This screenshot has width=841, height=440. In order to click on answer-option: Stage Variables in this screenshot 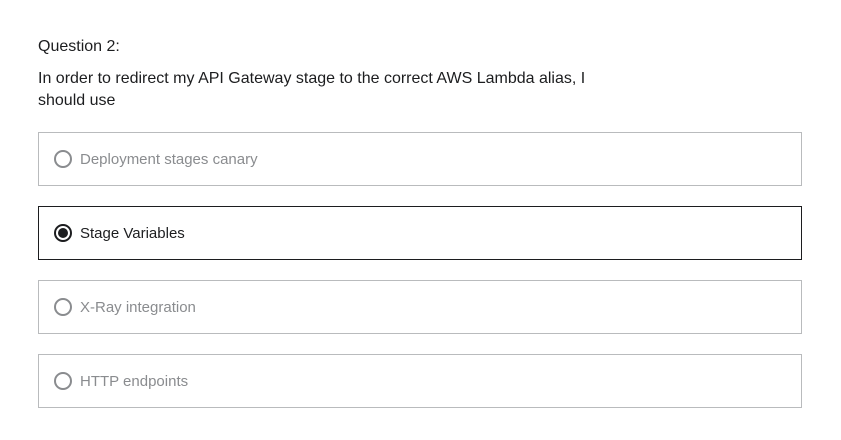, I will do `click(420, 233)`.